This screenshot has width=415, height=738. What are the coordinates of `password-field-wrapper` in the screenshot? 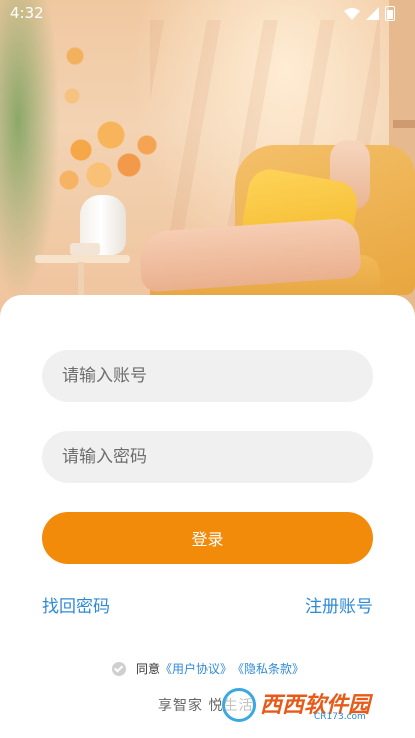 It's located at (207, 457).